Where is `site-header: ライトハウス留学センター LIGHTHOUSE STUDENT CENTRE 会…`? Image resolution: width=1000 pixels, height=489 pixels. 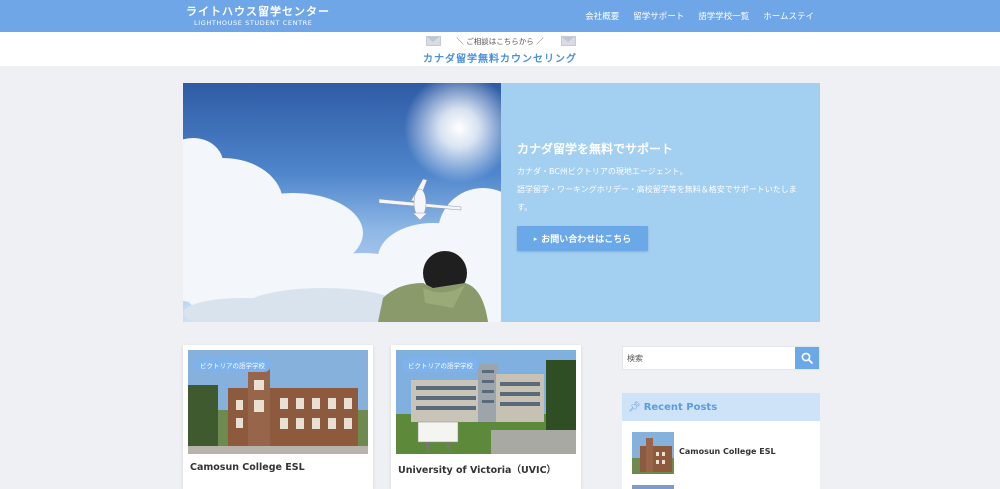
site-header: ライトハウス留学センター LIGHTHOUSE STUDENT CENTRE 会… is located at coordinates (500, 16).